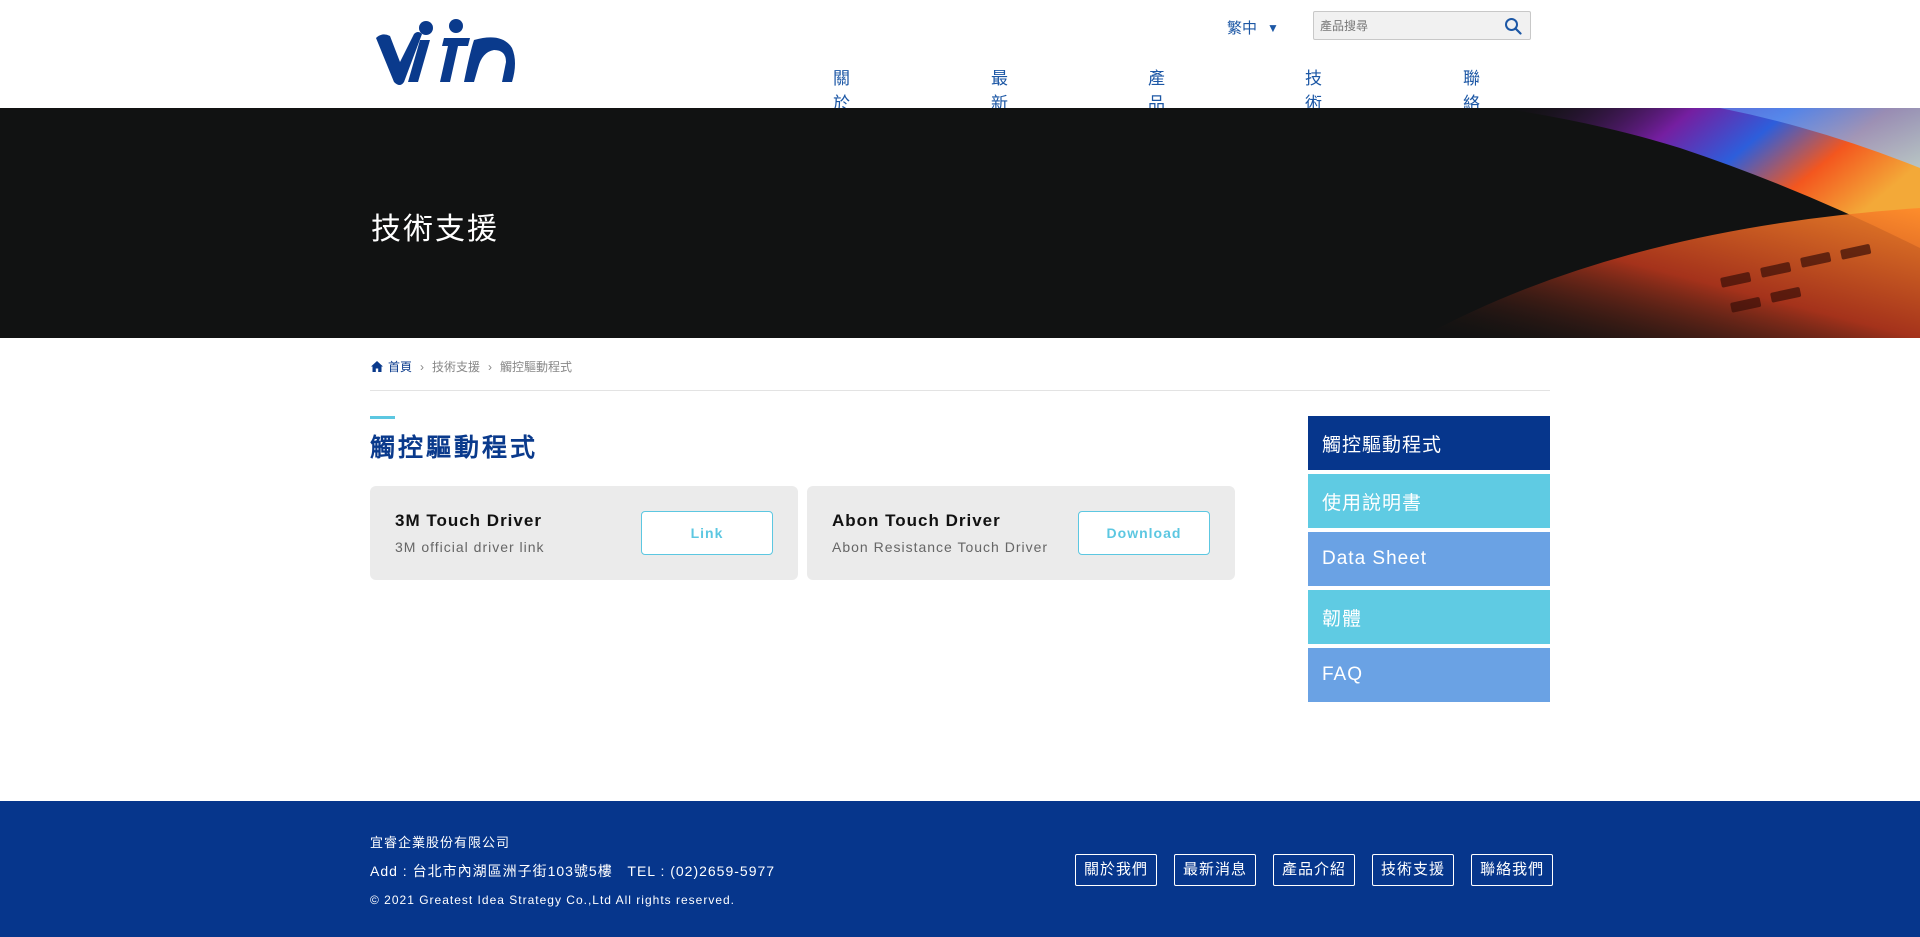  Describe the element at coordinates (1512, 870) in the screenshot. I see `footer-link-contact: 聯絡我們` at that location.